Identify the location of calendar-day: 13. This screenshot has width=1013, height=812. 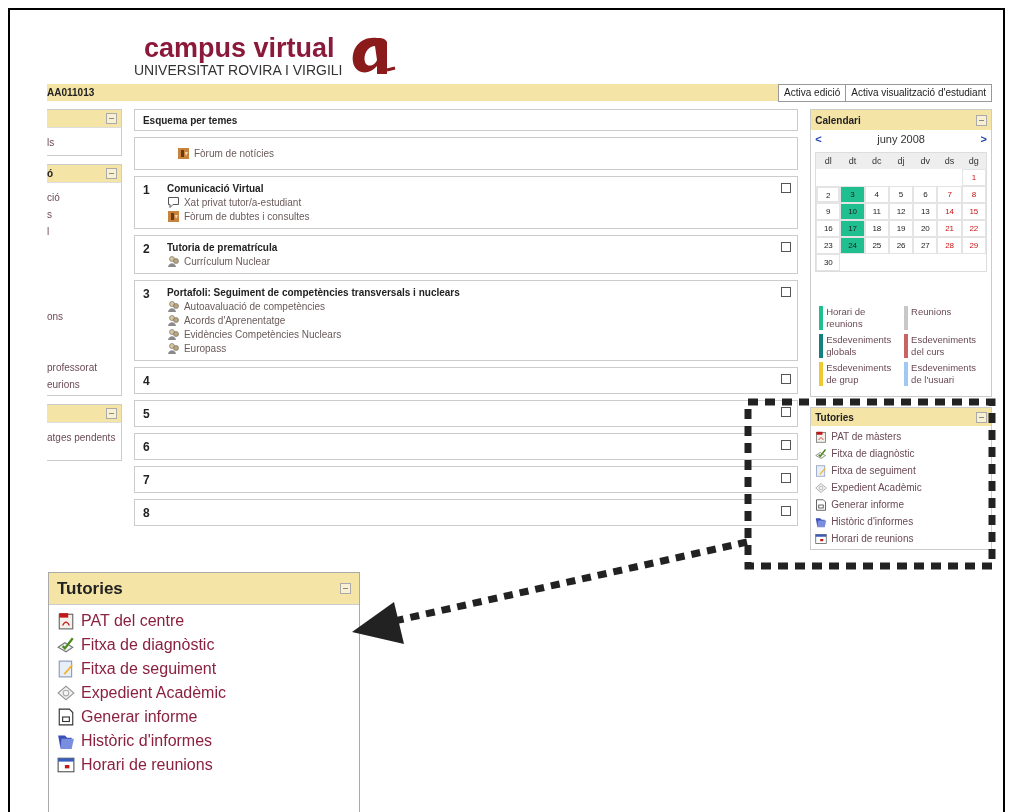
(925, 211).